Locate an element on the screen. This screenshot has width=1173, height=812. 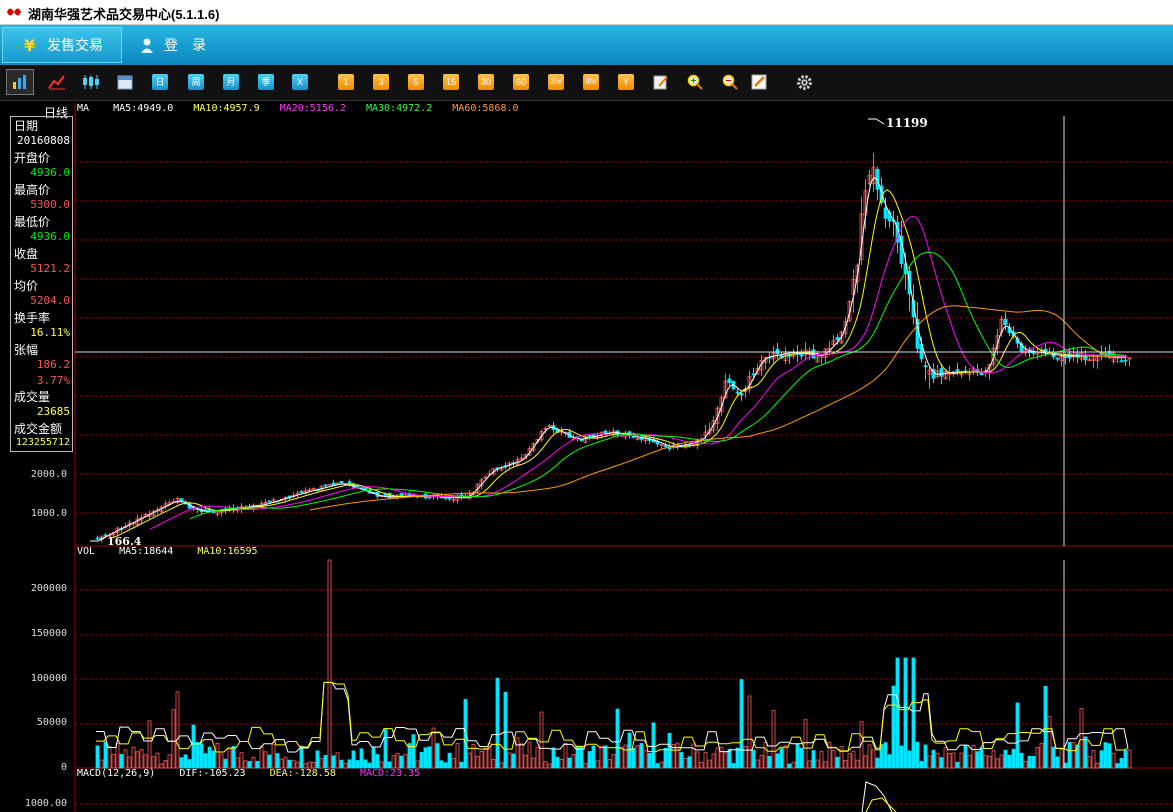
ma60-legend: MA60:5868.0 is located at coordinates (485, 108).